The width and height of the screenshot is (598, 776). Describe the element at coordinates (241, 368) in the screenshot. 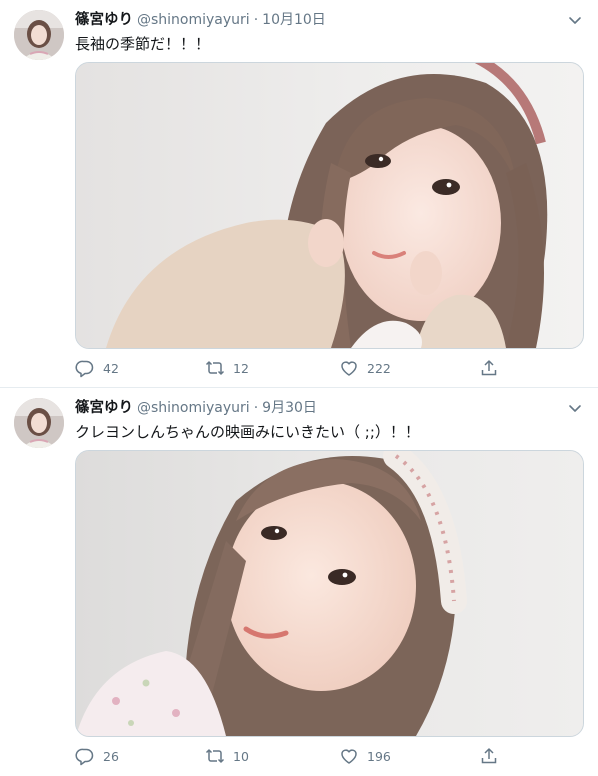

I see `retweet-count: 12` at that location.